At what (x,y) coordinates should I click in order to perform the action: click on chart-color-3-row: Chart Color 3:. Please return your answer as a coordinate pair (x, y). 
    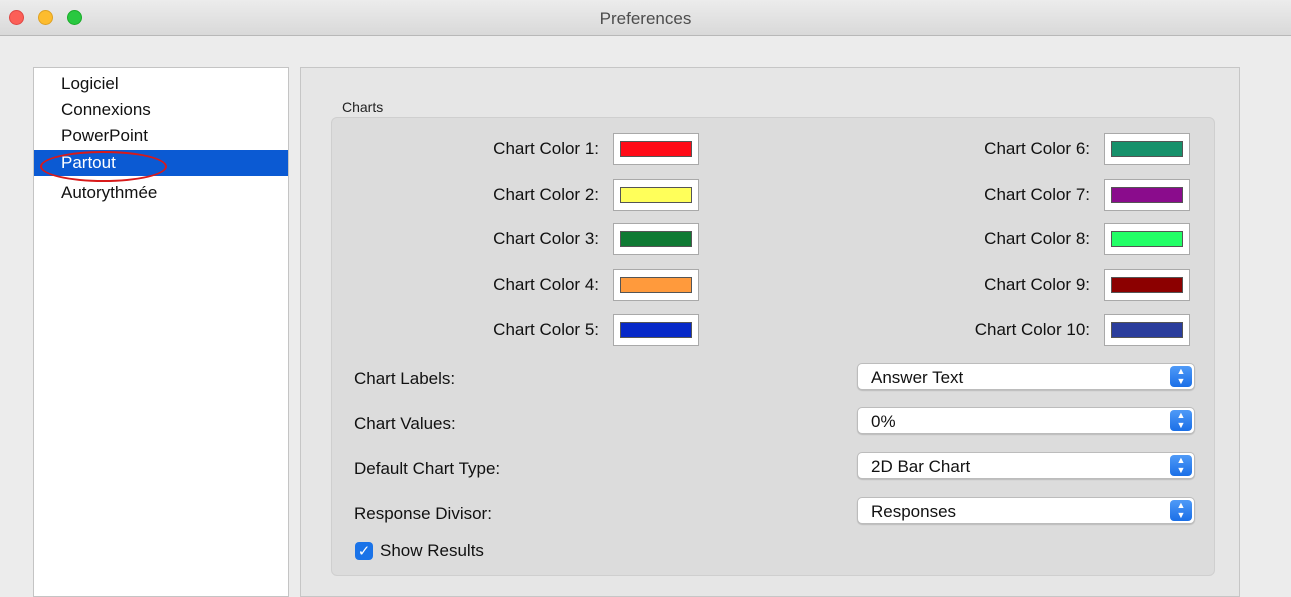
    Looking at the image, I should click on (549, 239).